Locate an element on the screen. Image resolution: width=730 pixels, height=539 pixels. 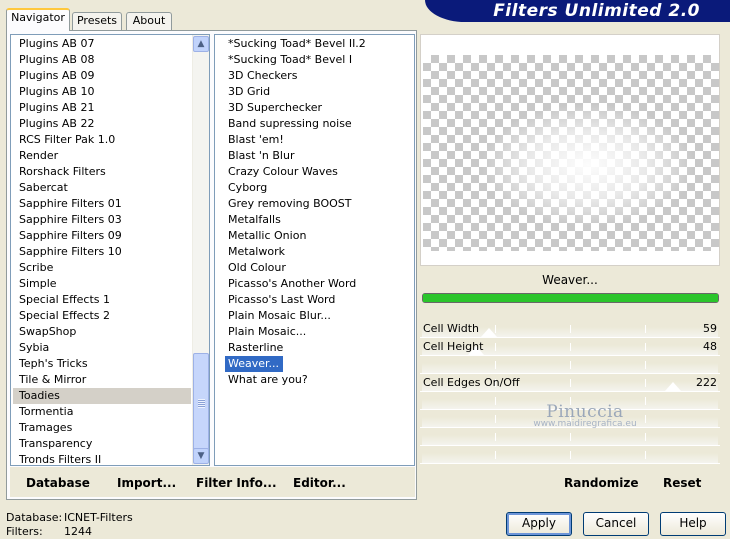
category-item: Sapphire Filters 03 is located at coordinates (102, 220).